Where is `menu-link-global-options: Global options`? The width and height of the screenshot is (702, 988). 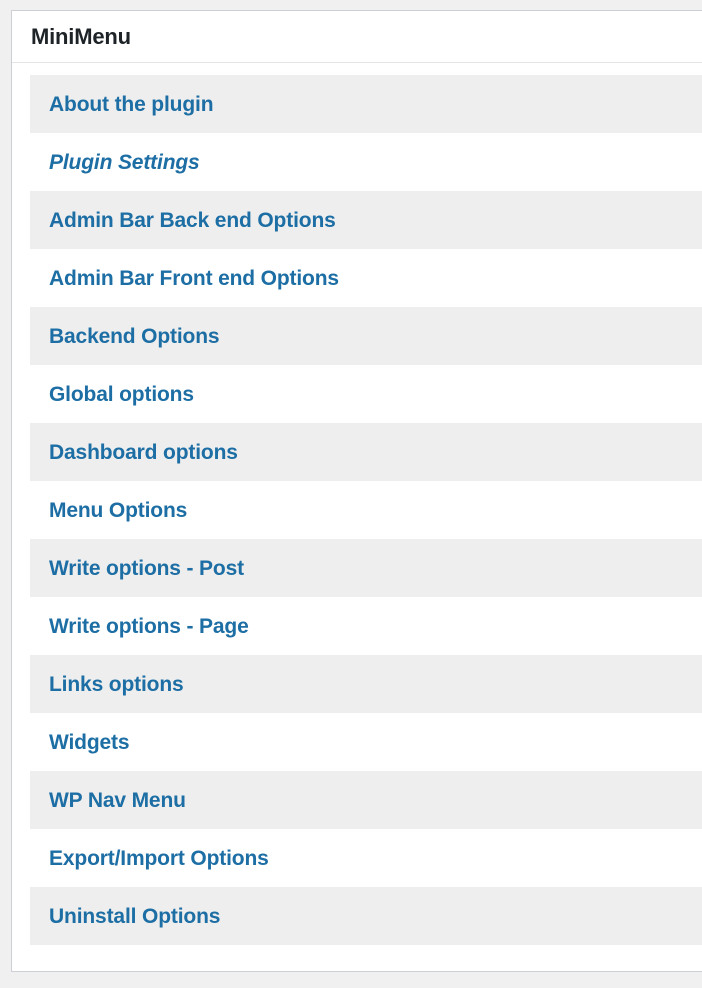 menu-link-global-options: Global options is located at coordinates (112, 394).